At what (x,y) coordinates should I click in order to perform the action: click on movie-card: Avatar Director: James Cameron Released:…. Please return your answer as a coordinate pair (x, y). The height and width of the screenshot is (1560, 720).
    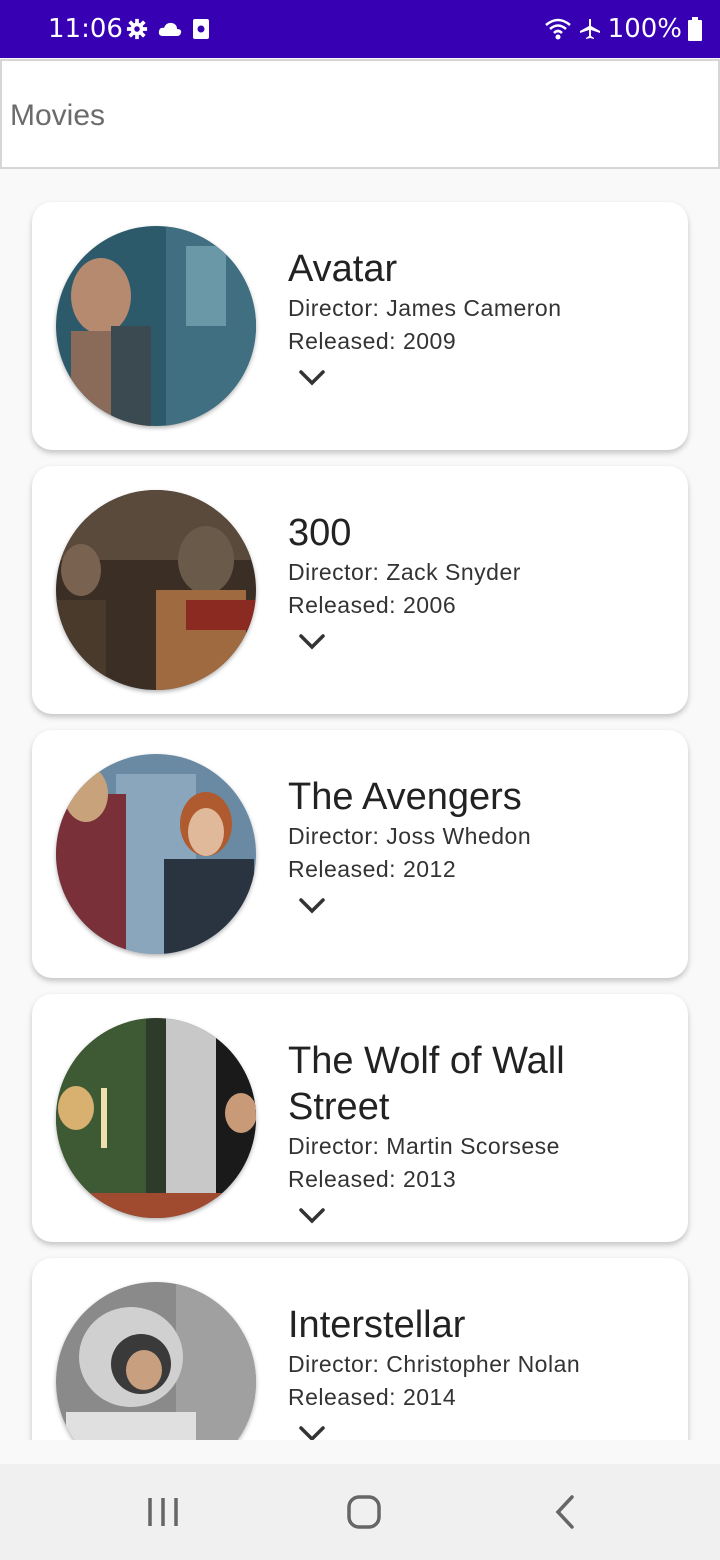
    Looking at the image, I should click on (360, 326).